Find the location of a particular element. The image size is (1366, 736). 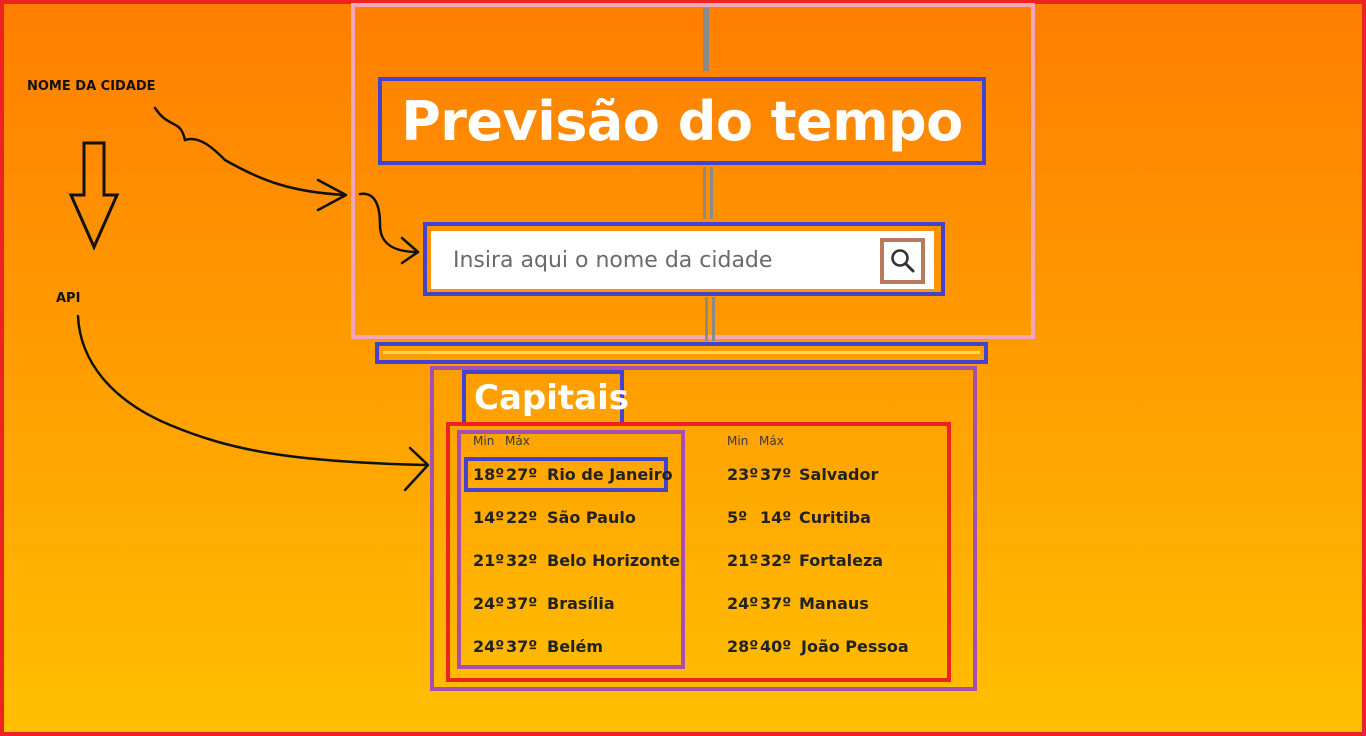

arrow-city-to-title is located at coordinates (250, 151).